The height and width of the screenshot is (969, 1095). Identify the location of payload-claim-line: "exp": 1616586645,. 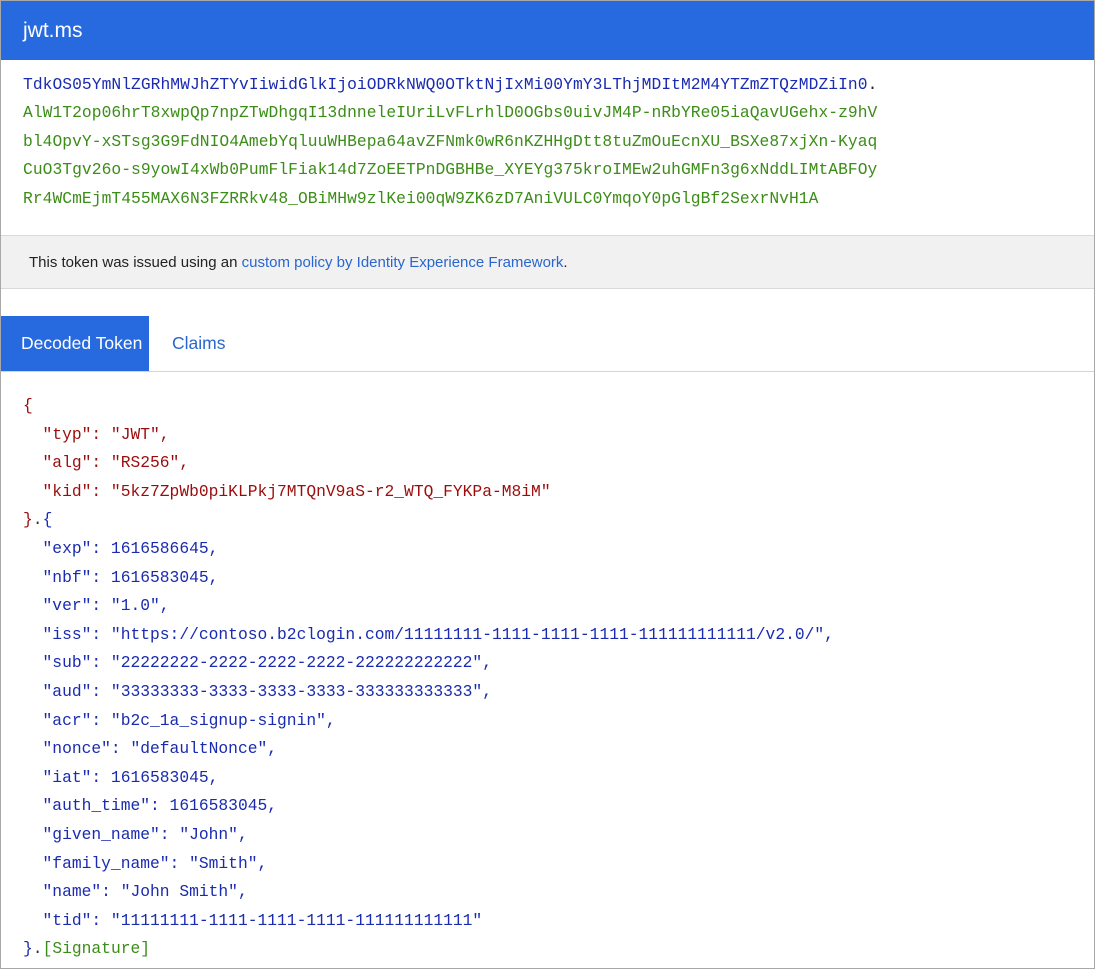
(121, 548).